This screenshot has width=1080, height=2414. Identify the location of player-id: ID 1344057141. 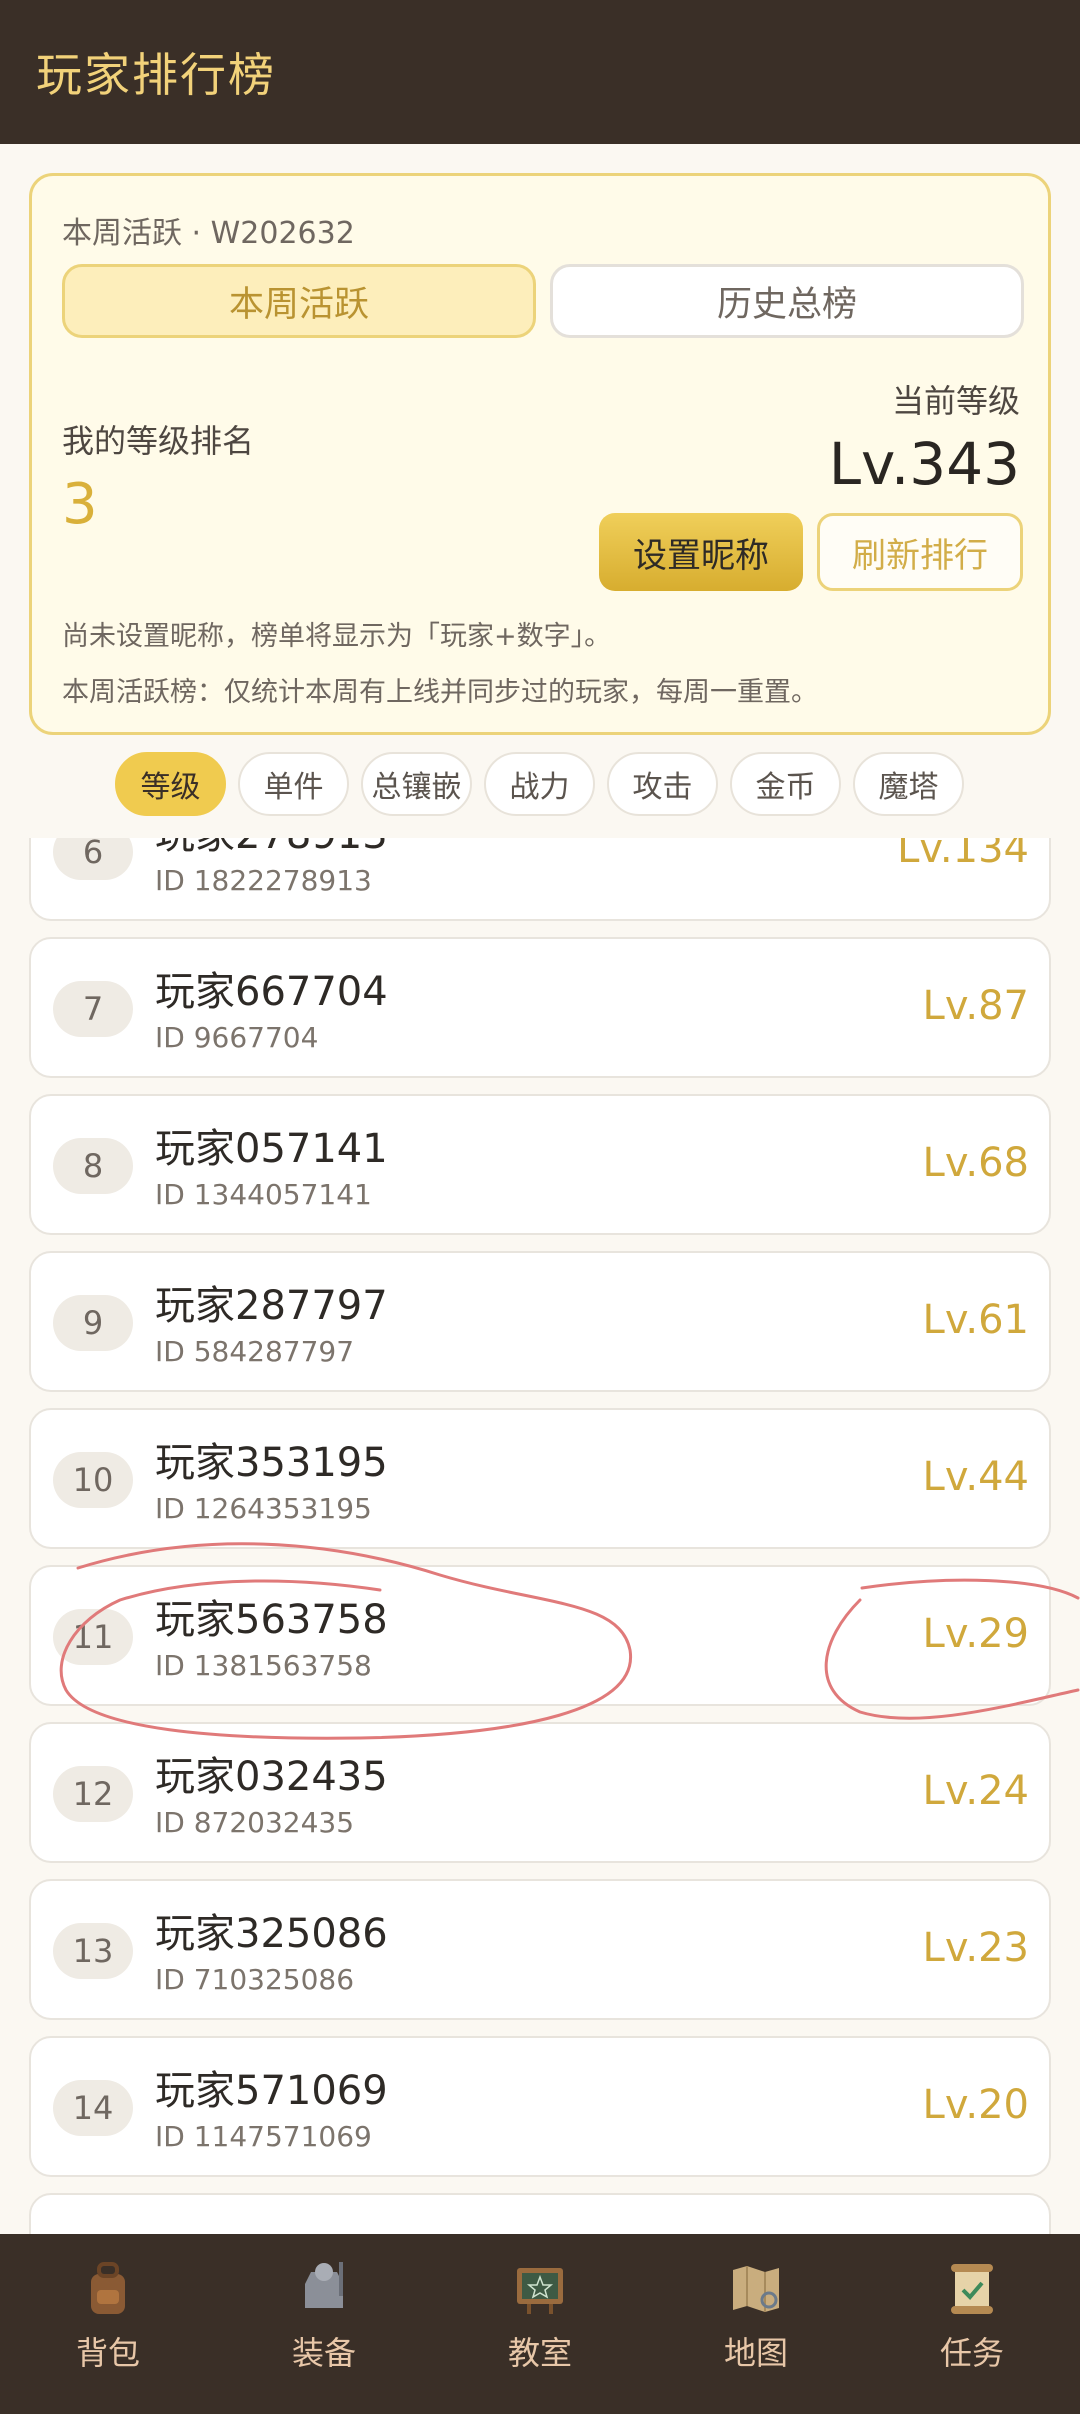
(263, 1194).